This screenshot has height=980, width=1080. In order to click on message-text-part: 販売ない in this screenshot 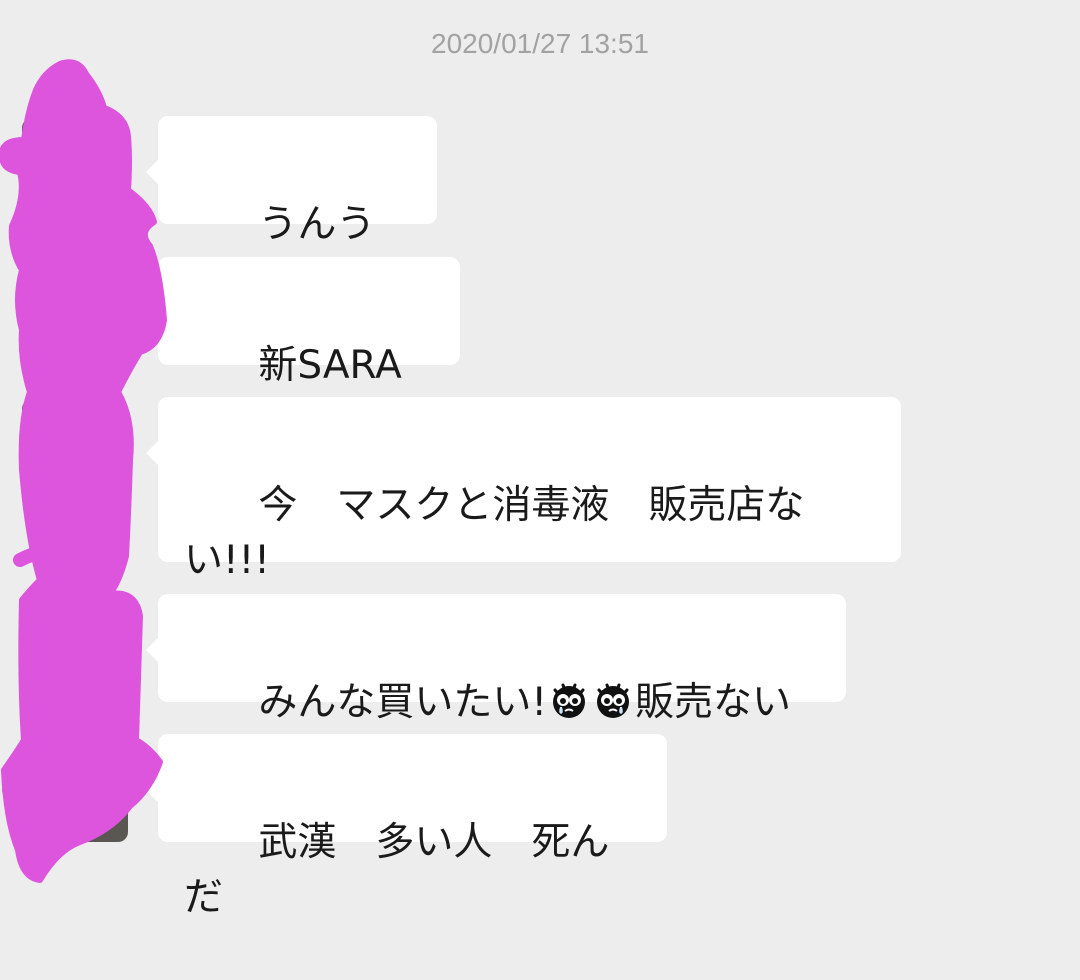, I will do `click(713, 702)`.